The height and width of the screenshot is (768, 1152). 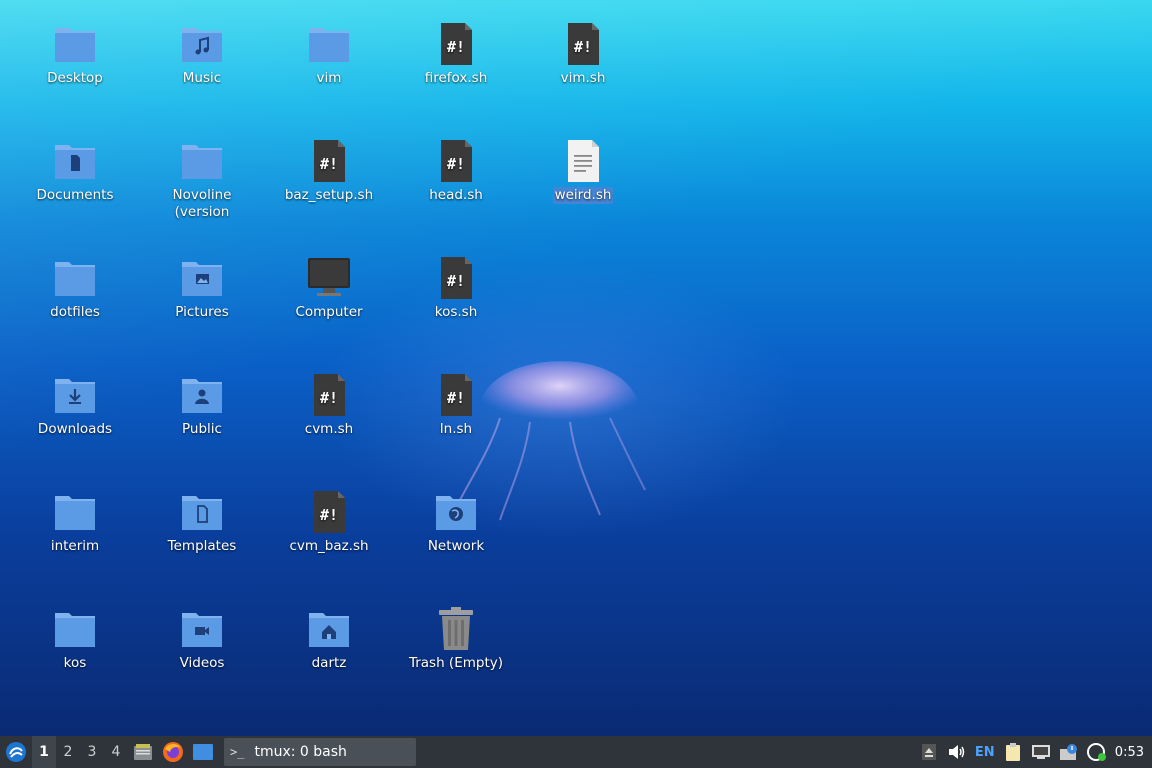 What do you see at coordinates (456, 78) in the screenshot?
I see `desktop-icon-label: firefox.sh` at bounding box center [456, 78].